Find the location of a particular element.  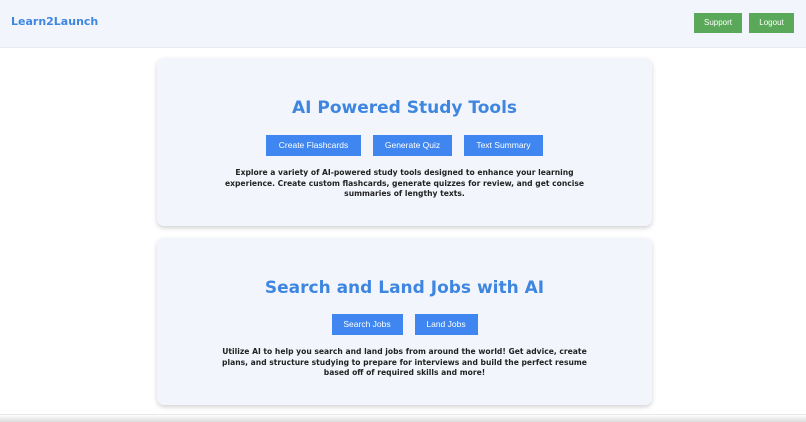

jobs-title: Search and Land Jobs with AI is located at coordinates (404, 288).